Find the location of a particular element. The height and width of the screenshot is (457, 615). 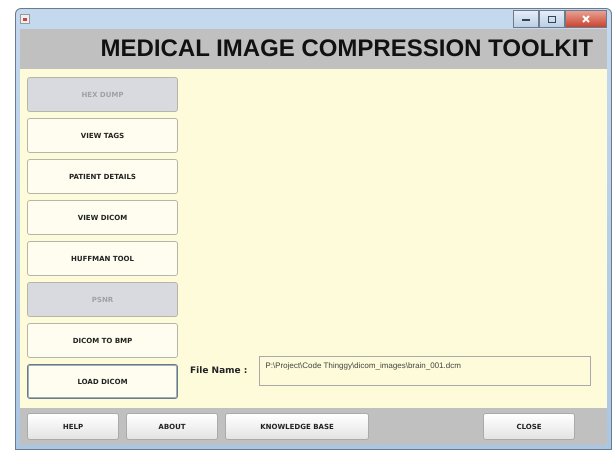

close-icon is located at coordinates (586, 19).